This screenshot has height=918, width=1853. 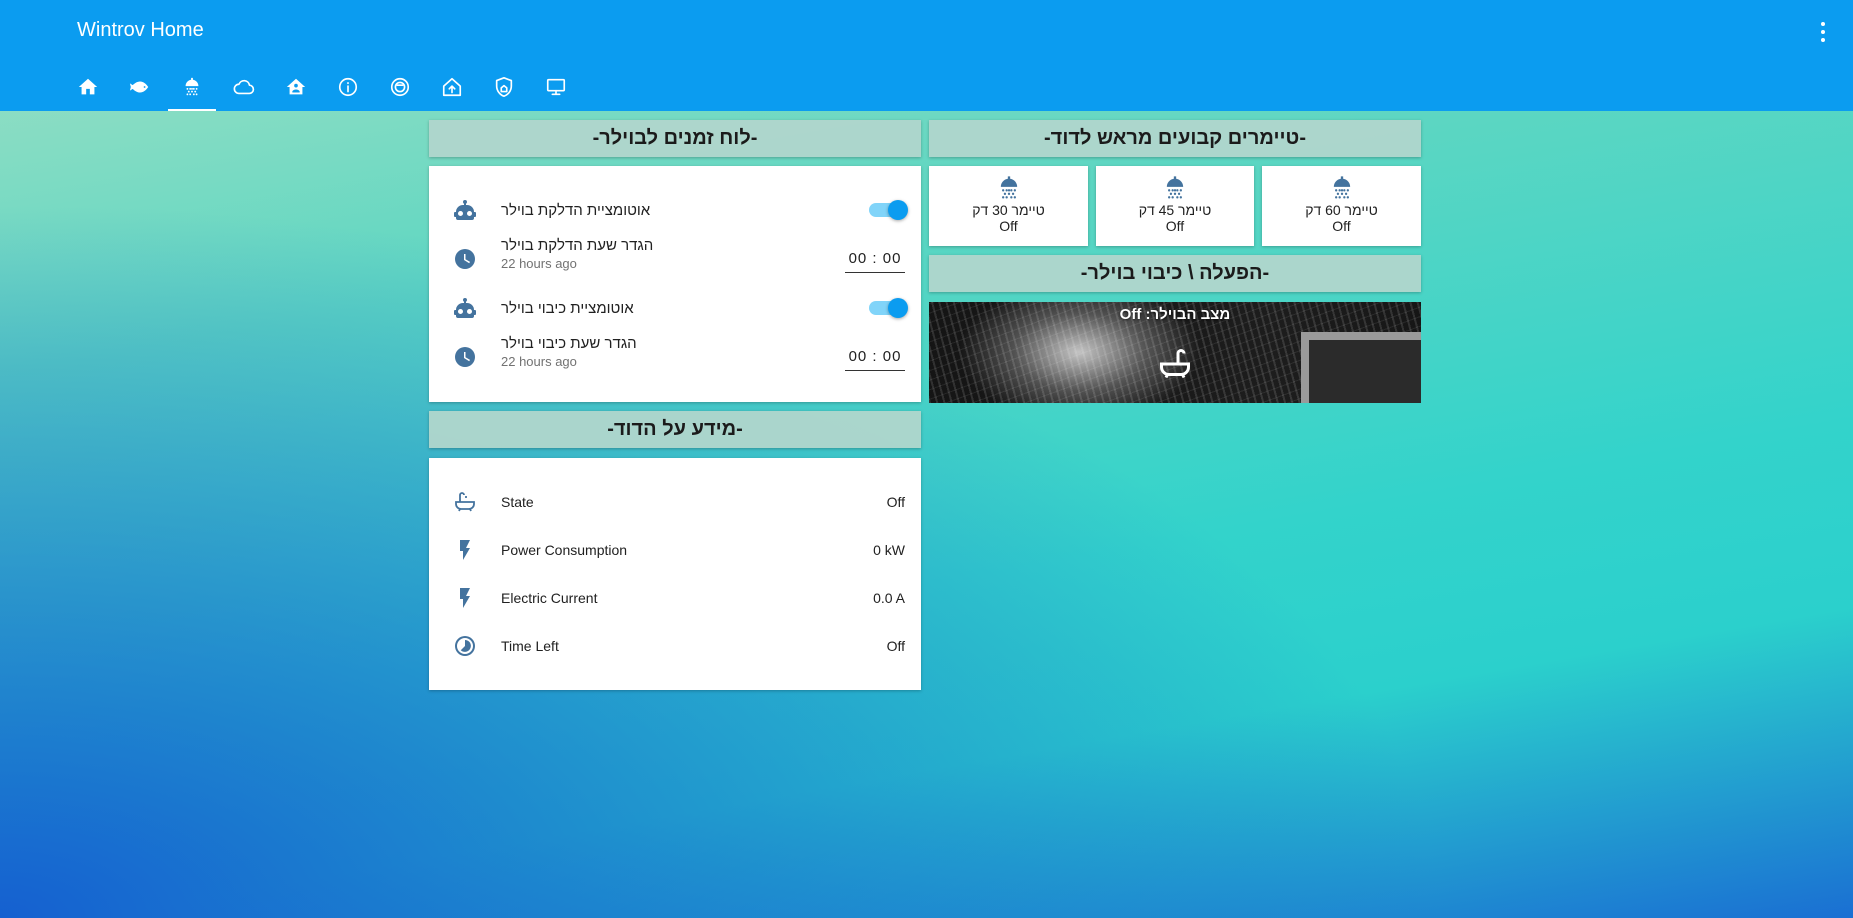 I want to click on fish-icon, so click(x=139, y=86).